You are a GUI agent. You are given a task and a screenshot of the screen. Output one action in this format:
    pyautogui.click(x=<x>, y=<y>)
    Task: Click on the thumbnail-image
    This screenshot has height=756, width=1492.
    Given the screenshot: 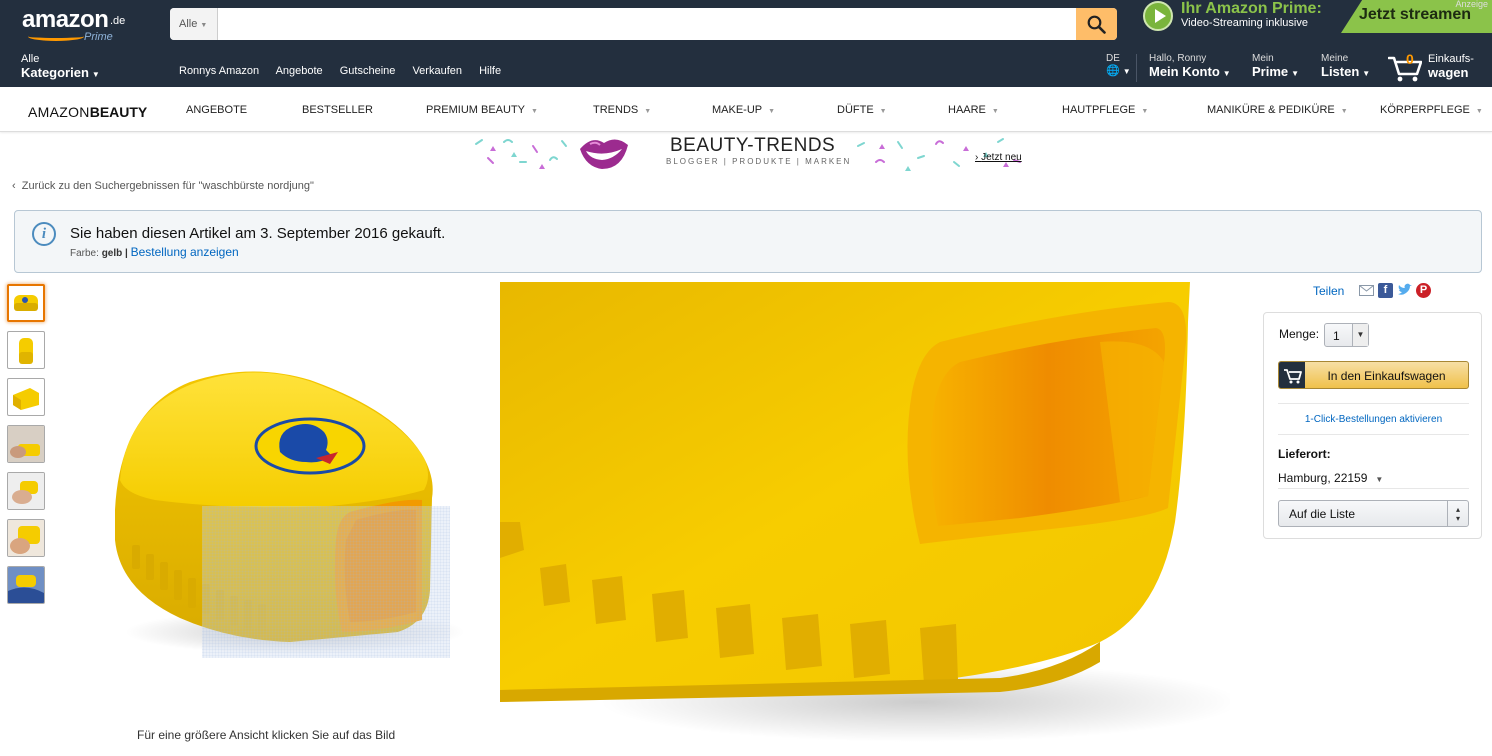 What is the action you would take?
    pyautogui.click(x=26, y=303)
    